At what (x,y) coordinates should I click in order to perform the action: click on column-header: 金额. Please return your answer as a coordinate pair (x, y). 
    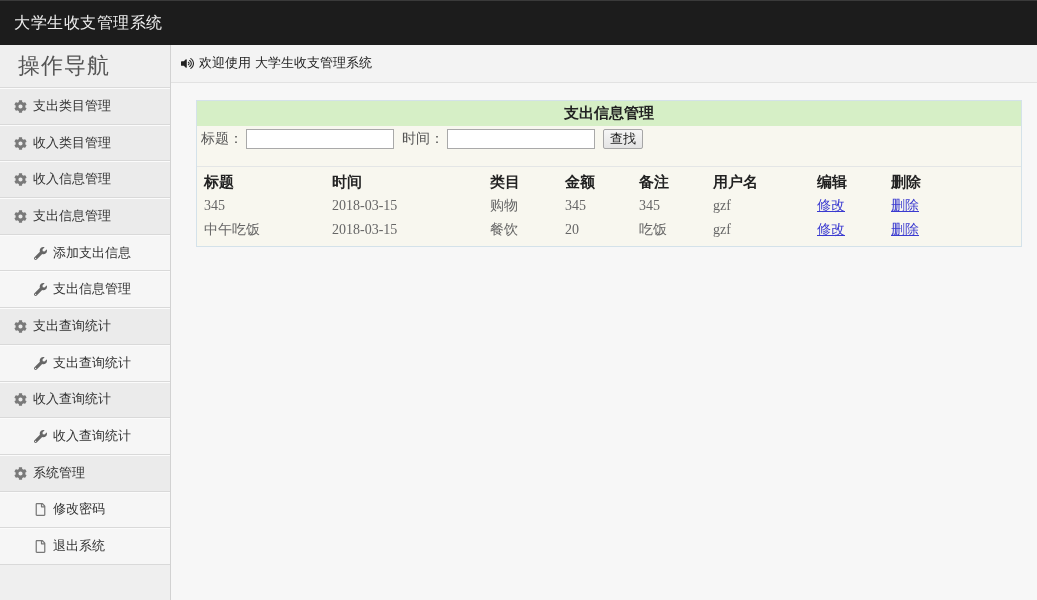
    Looking at the image, I should click on (580, 182).